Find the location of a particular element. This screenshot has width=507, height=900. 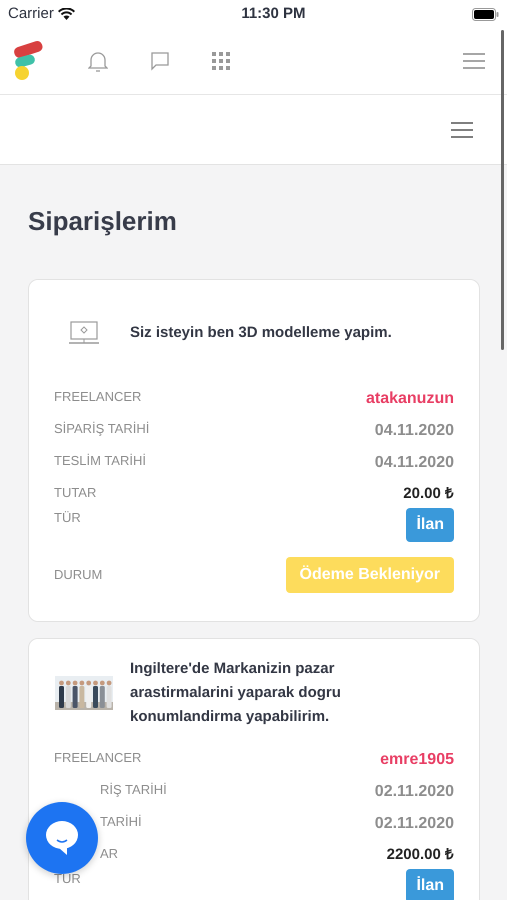

freelancer-link: atakanuzun is located at coordinates (410, 399).